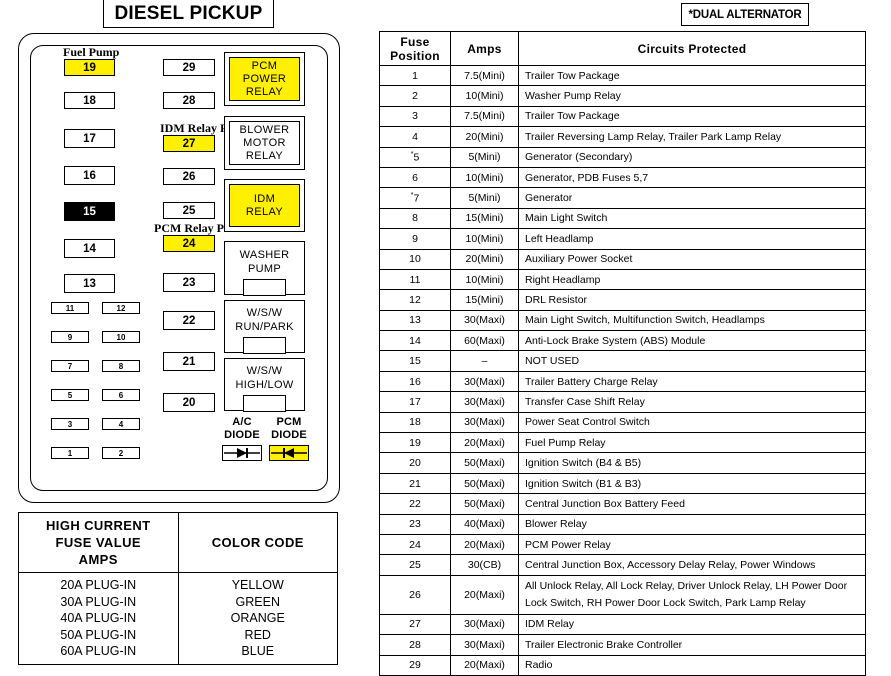 This screenshot has width=891, height=676. I want to click on cell-amps: 60(Maxi), so click(484, 341).